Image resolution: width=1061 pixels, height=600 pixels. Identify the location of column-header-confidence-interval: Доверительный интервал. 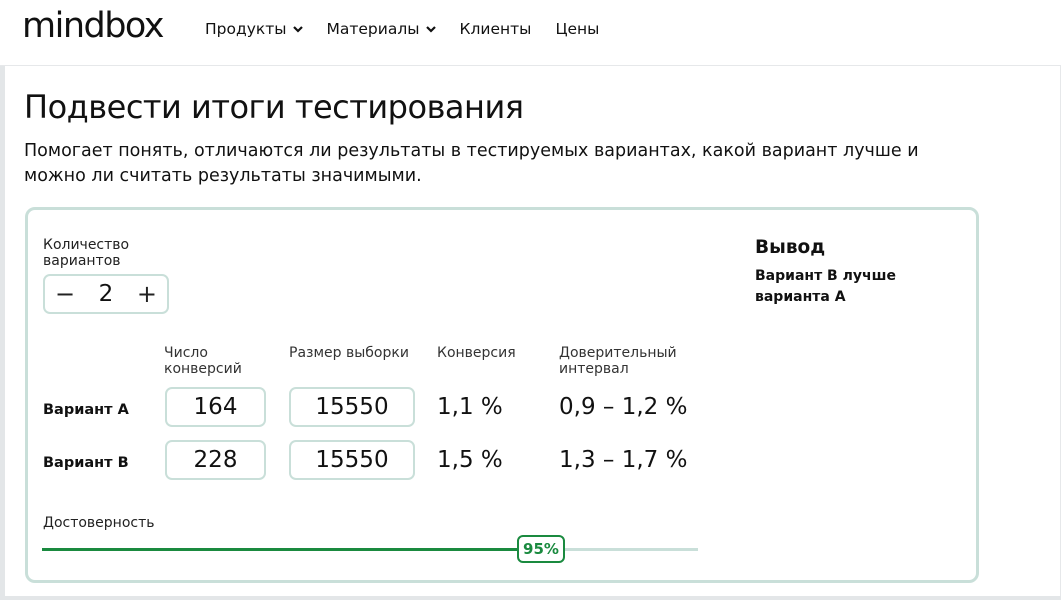
(618, 361).